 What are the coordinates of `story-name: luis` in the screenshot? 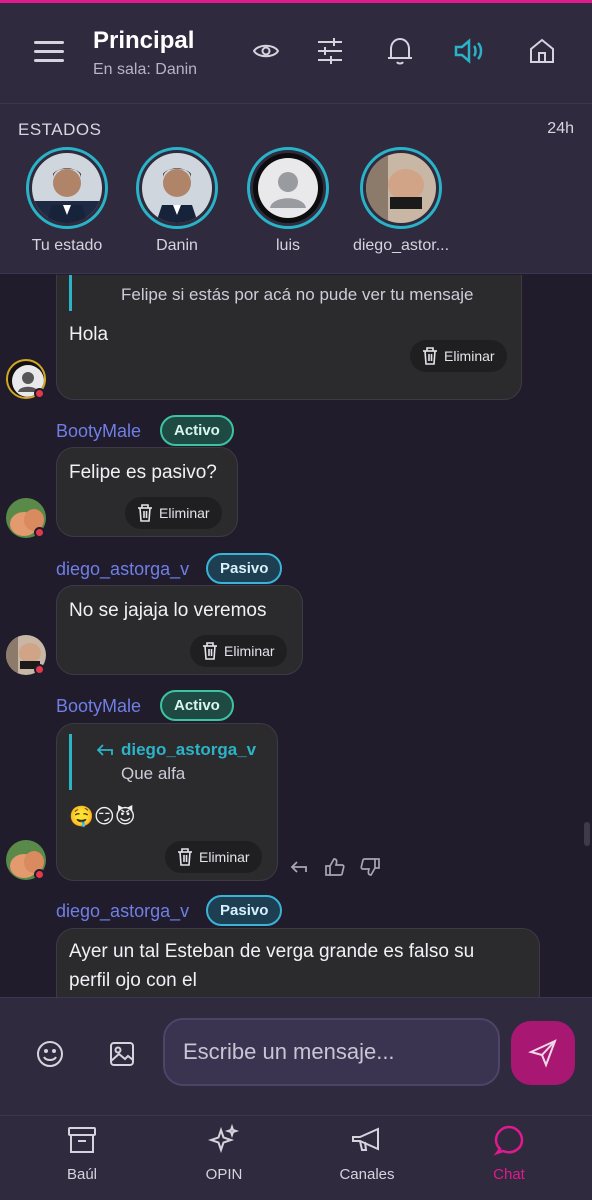 It's located at (287, 245).